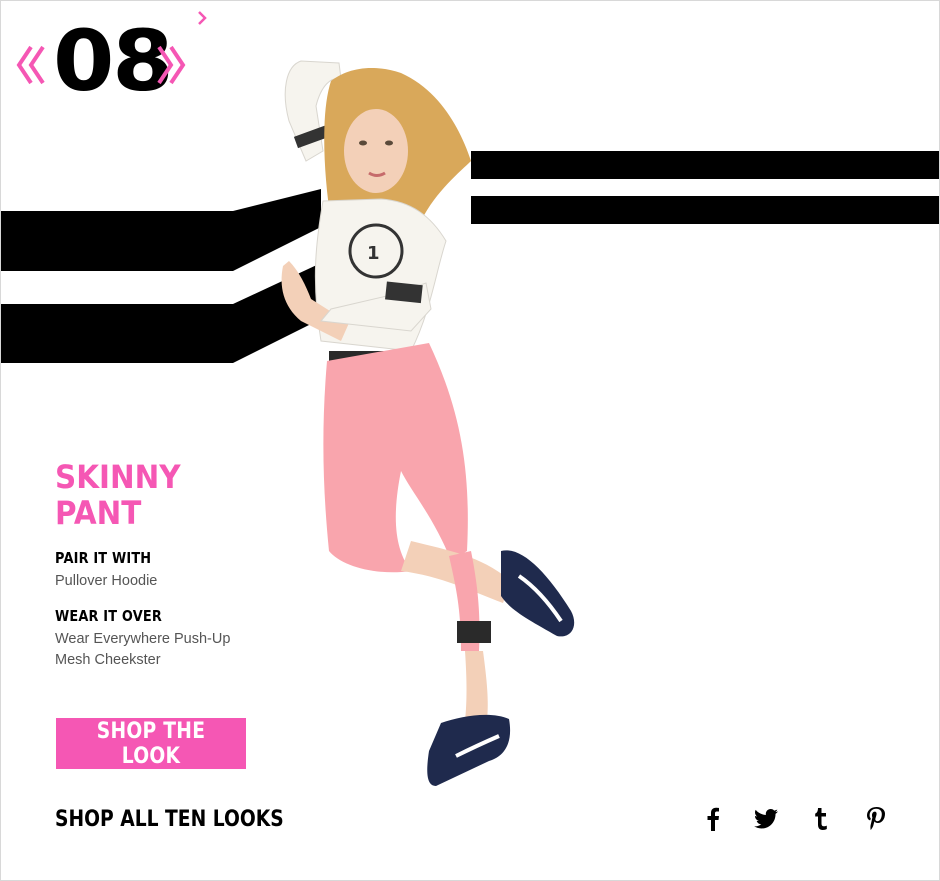  Describe the element at coordinates (108, 616) in the screenshot. I see `wear-it-over-label: WEAR IT OVER` at that location.